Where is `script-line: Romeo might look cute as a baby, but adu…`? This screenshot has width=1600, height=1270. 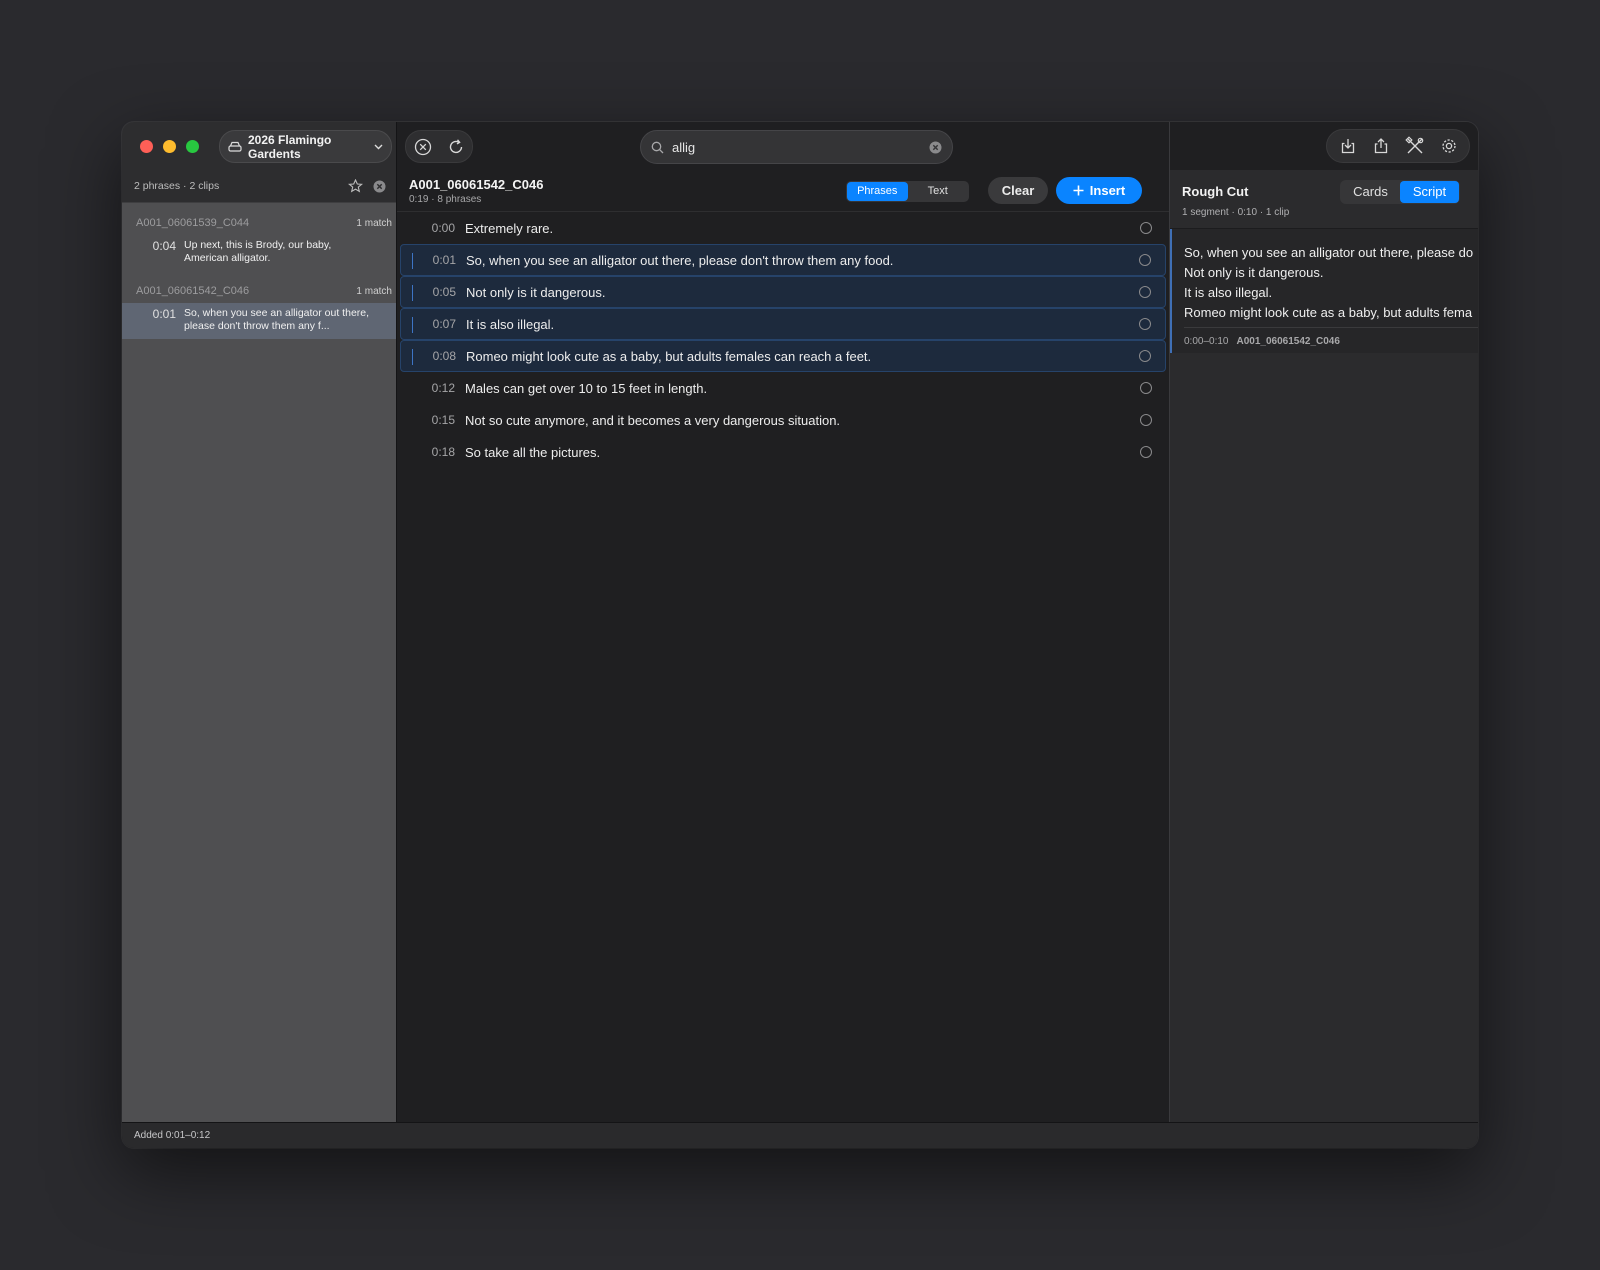 script-line: Romeo might look cute as a baby, but adu… is located at coordinates (1328, 312).